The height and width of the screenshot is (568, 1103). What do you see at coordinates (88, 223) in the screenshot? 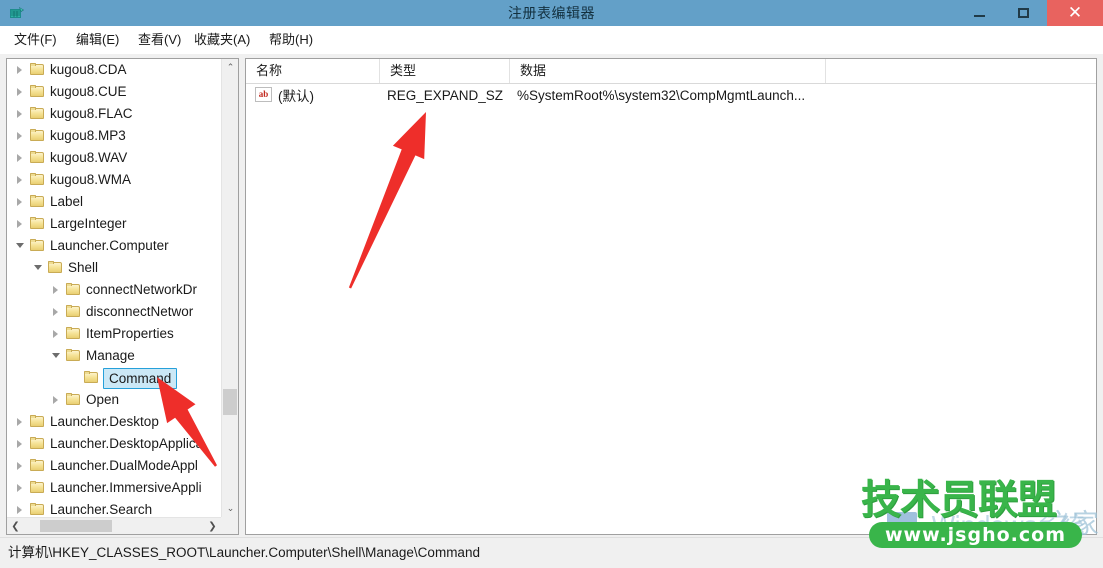
I see `tree-item-label: LargeInteger` at bounding box center [88, 223].